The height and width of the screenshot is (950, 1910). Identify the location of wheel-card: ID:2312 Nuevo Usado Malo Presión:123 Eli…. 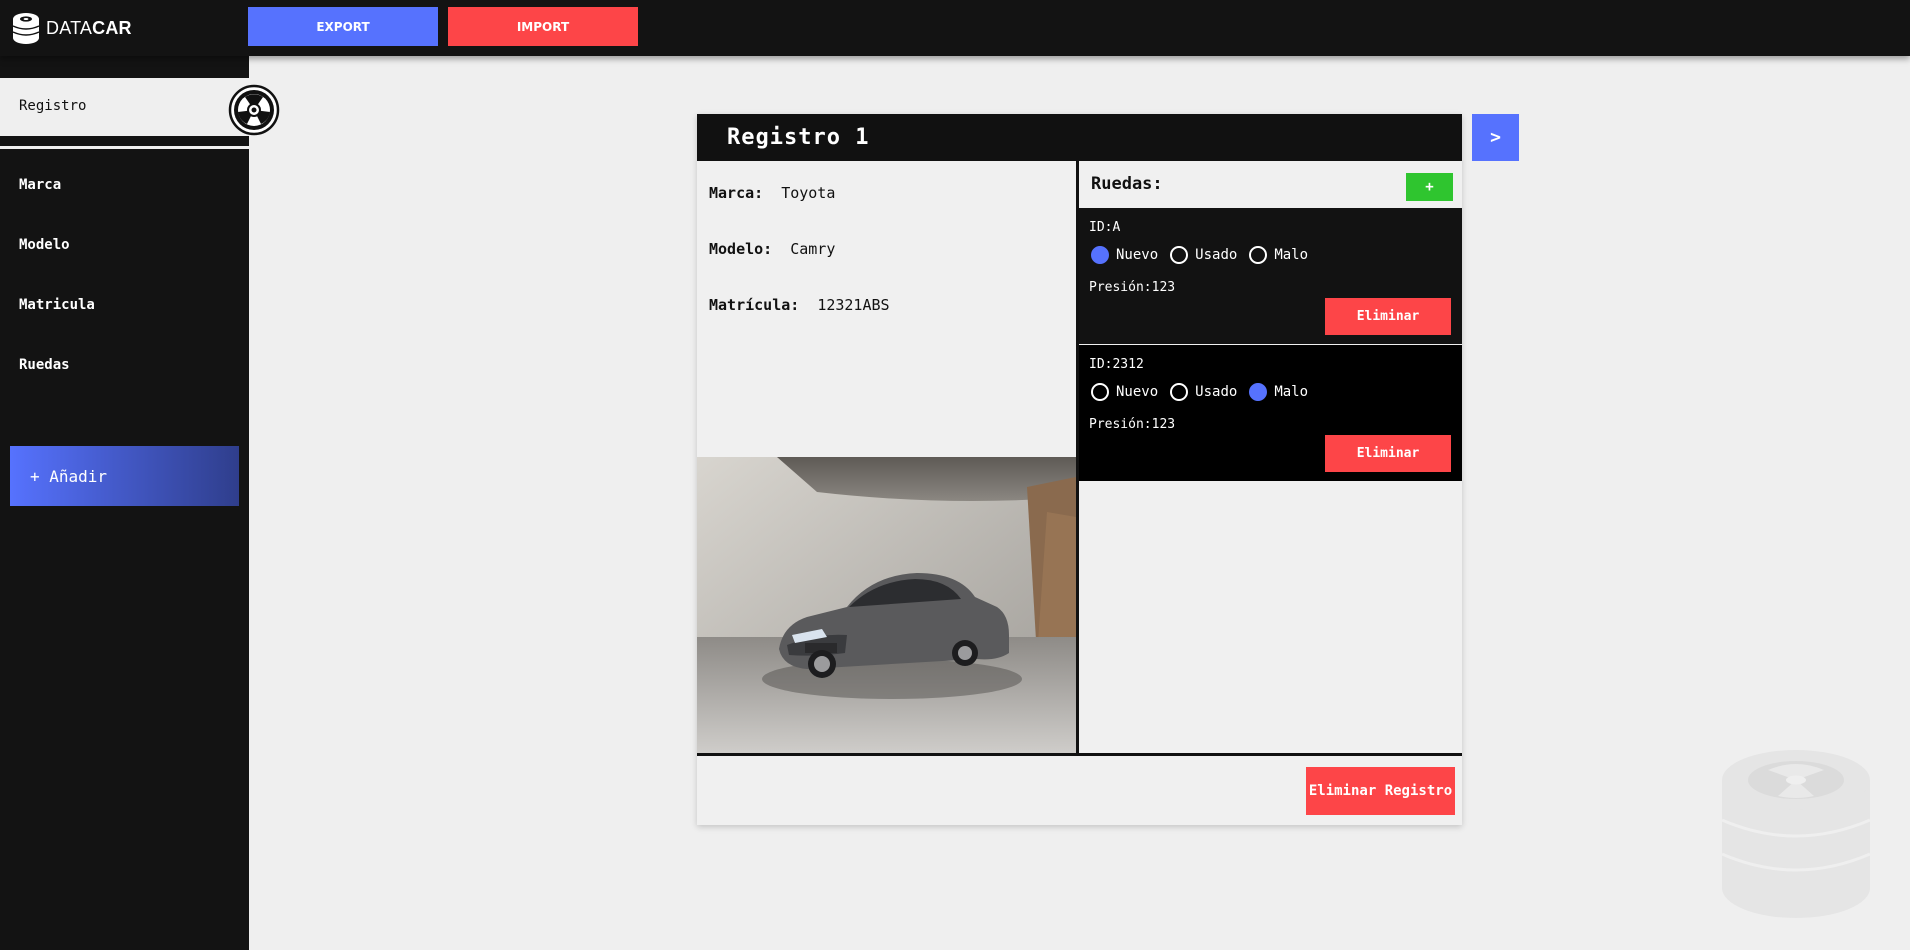
(1270, 413).